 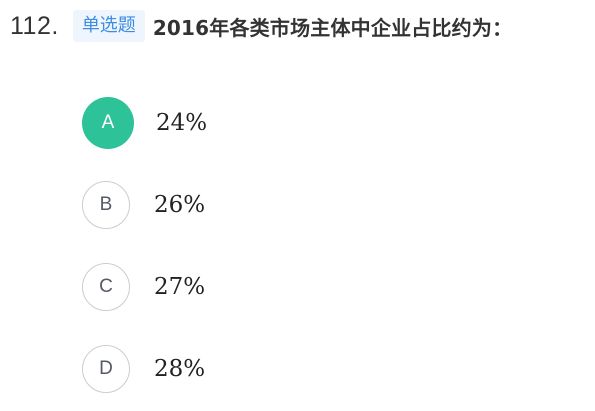 What do you see at coordinates (108, 123) in the screenshot?
I see `option-a-circle: A` at bounding box center [108, 123].